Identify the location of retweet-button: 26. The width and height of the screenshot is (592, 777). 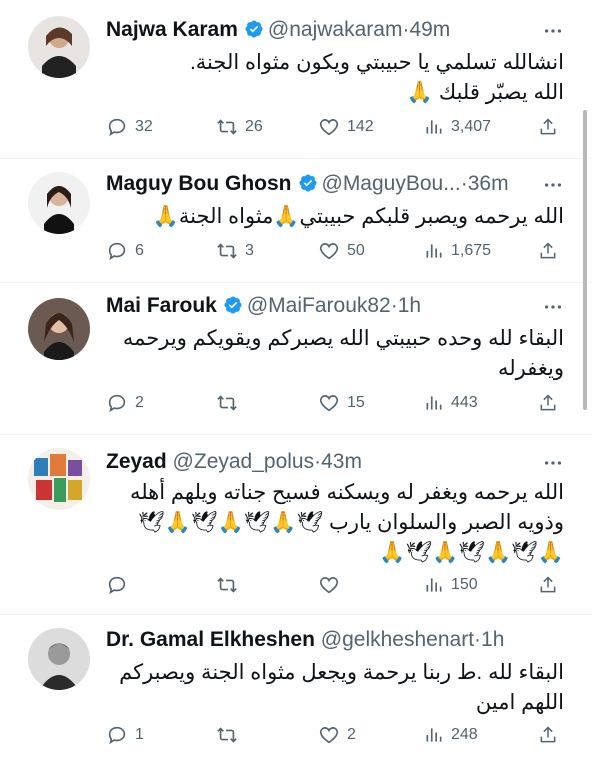
(239, 127).